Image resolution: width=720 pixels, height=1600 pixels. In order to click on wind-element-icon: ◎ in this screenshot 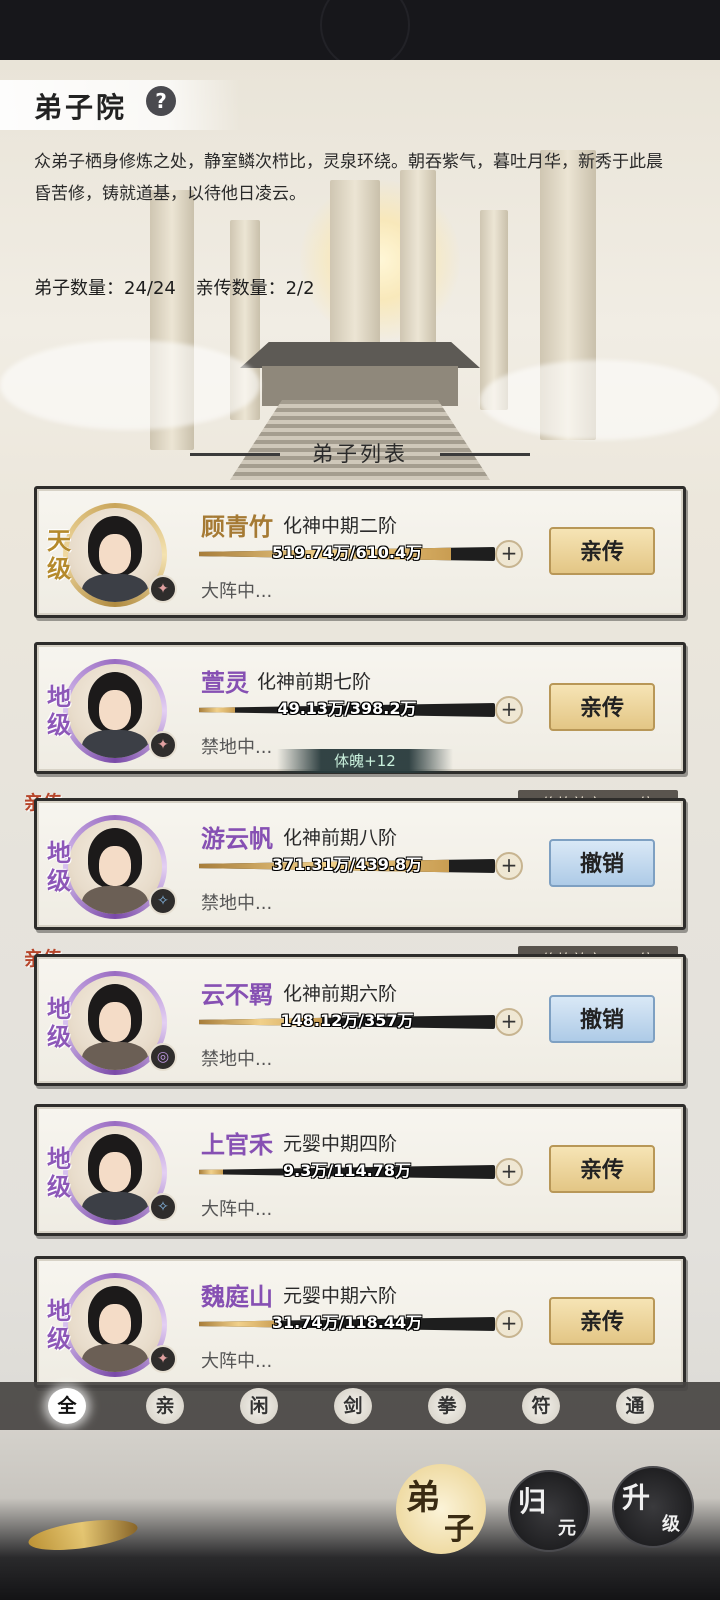, I will do `click(163, 1057)`.